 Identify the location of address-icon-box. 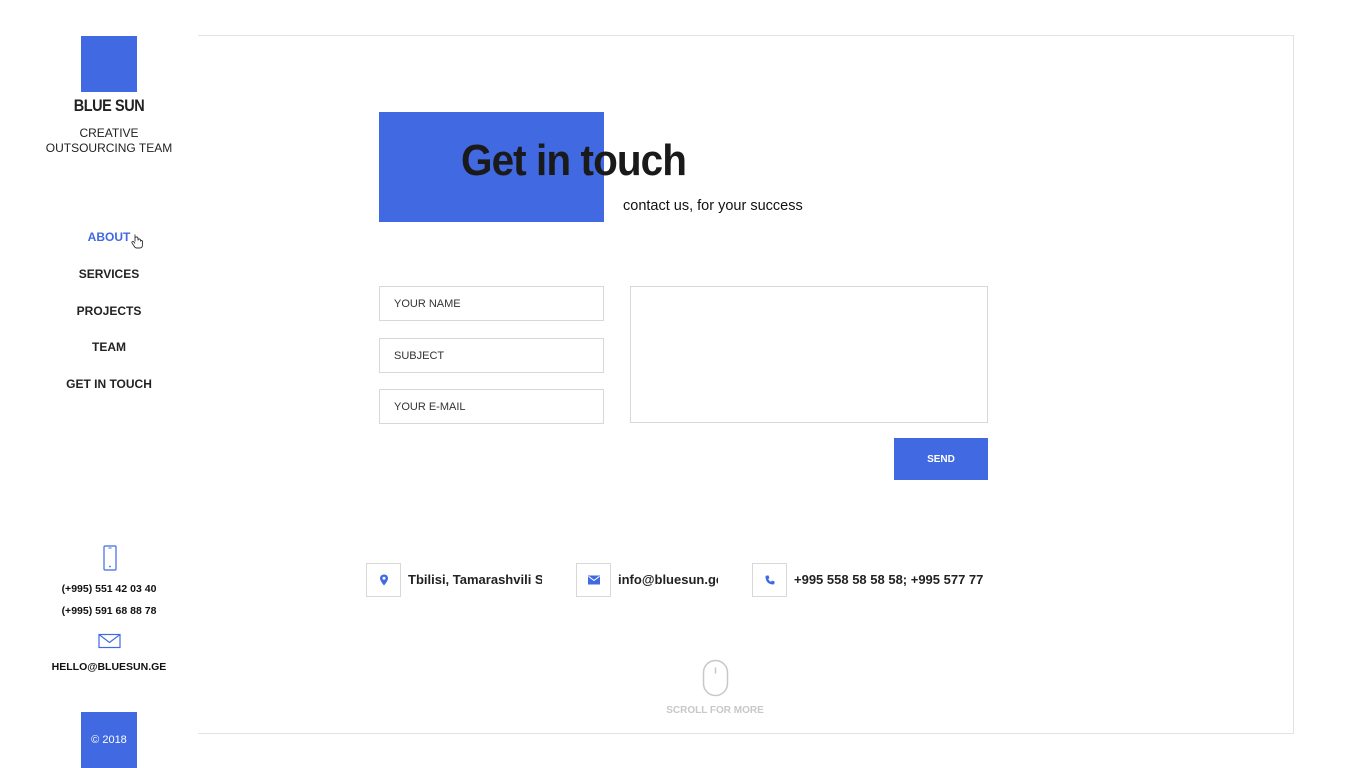
(383, 580).